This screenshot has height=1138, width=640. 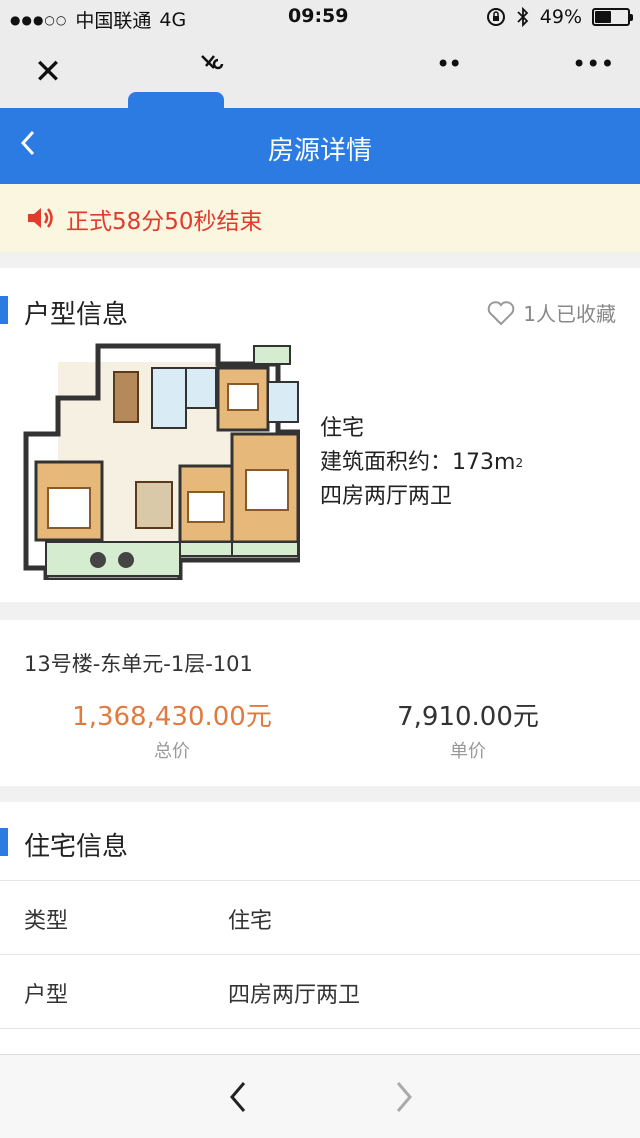 I want to click on unit-price: 7,910.00元, so click(x=468, y=717).